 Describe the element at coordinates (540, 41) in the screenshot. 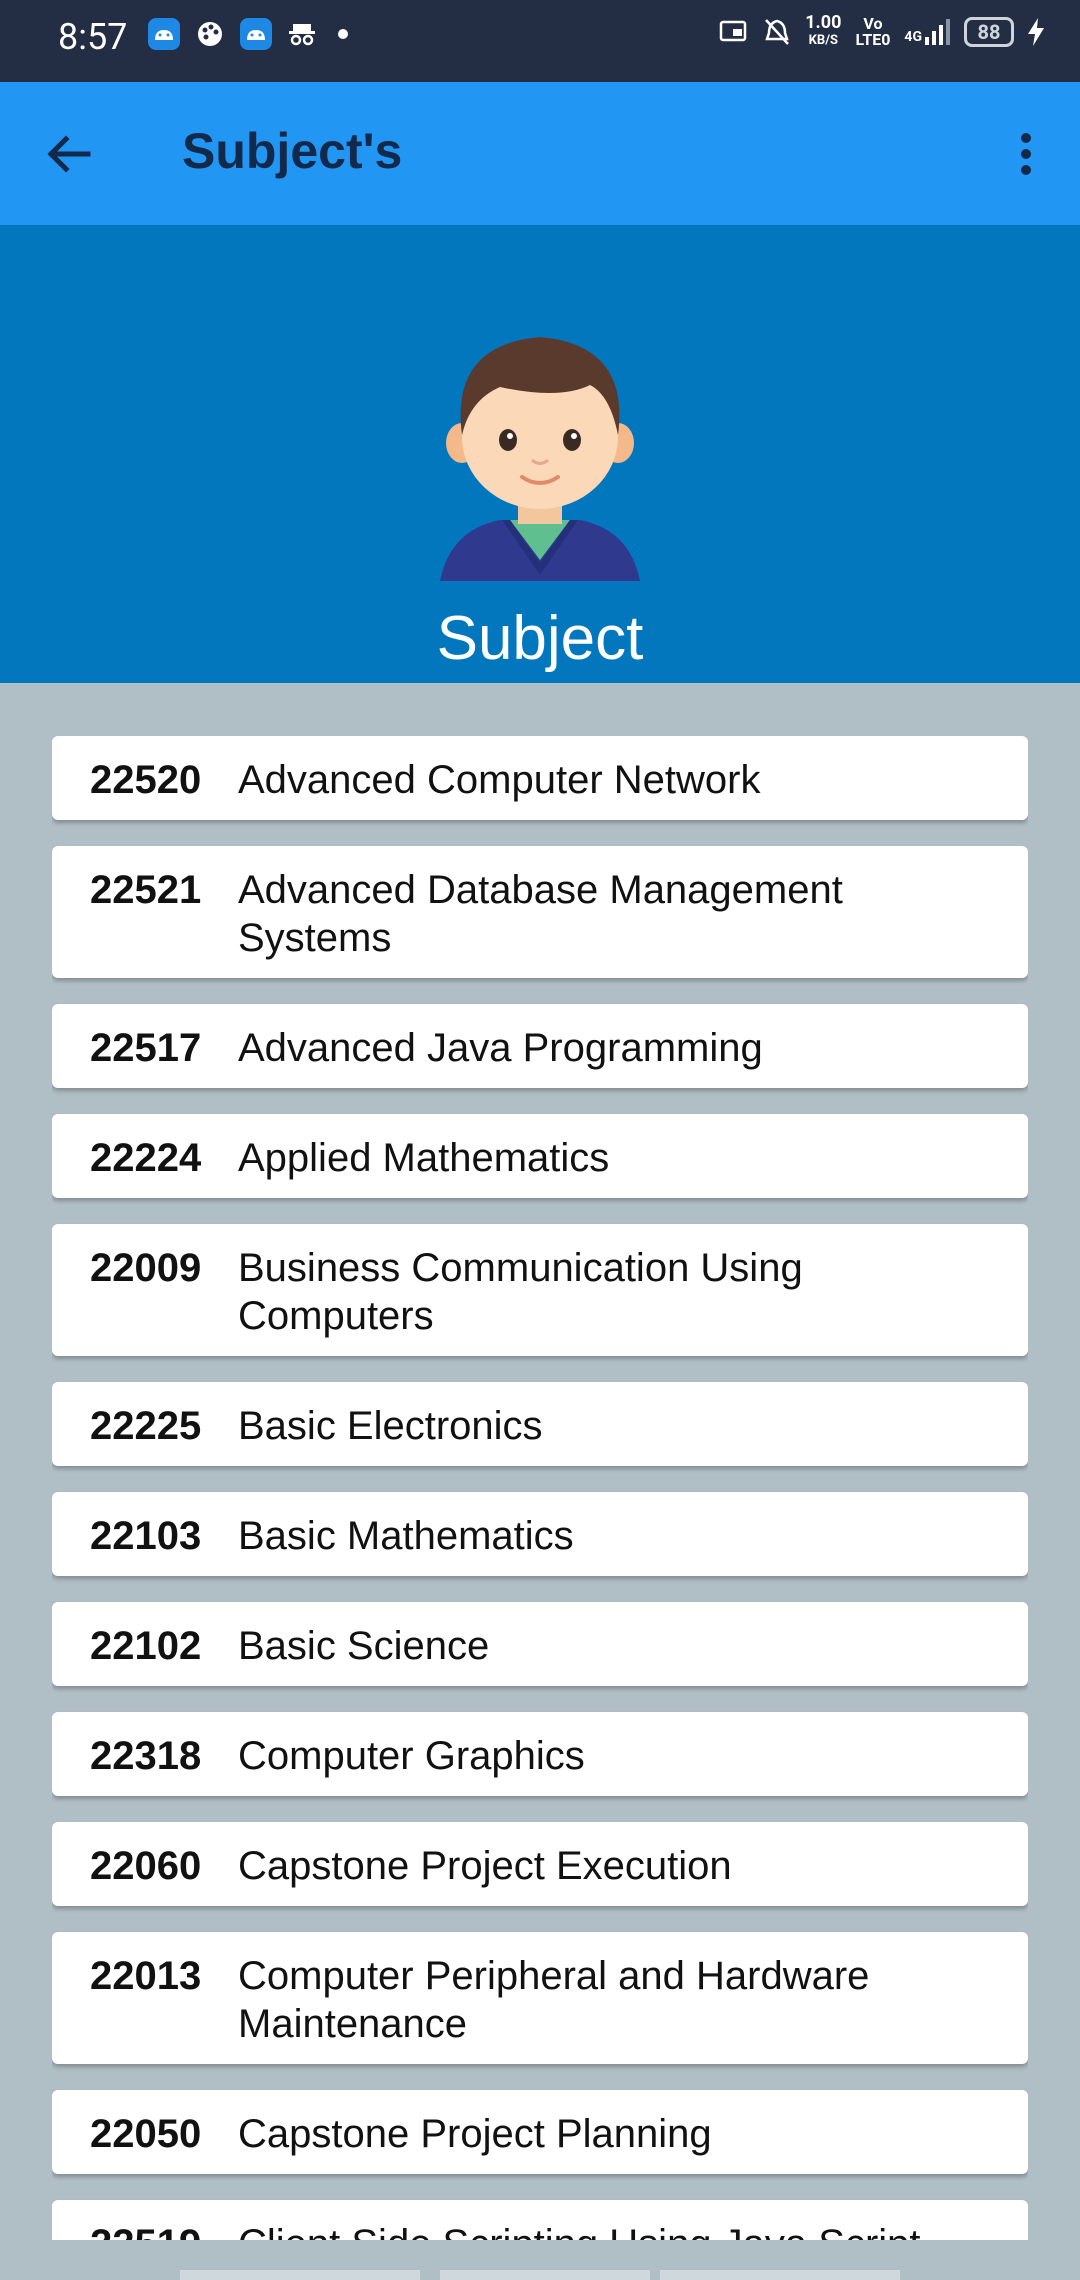

I see `status-bar: 8:57 1.00 KB/S Vo LTE0 4G 88` at that location.